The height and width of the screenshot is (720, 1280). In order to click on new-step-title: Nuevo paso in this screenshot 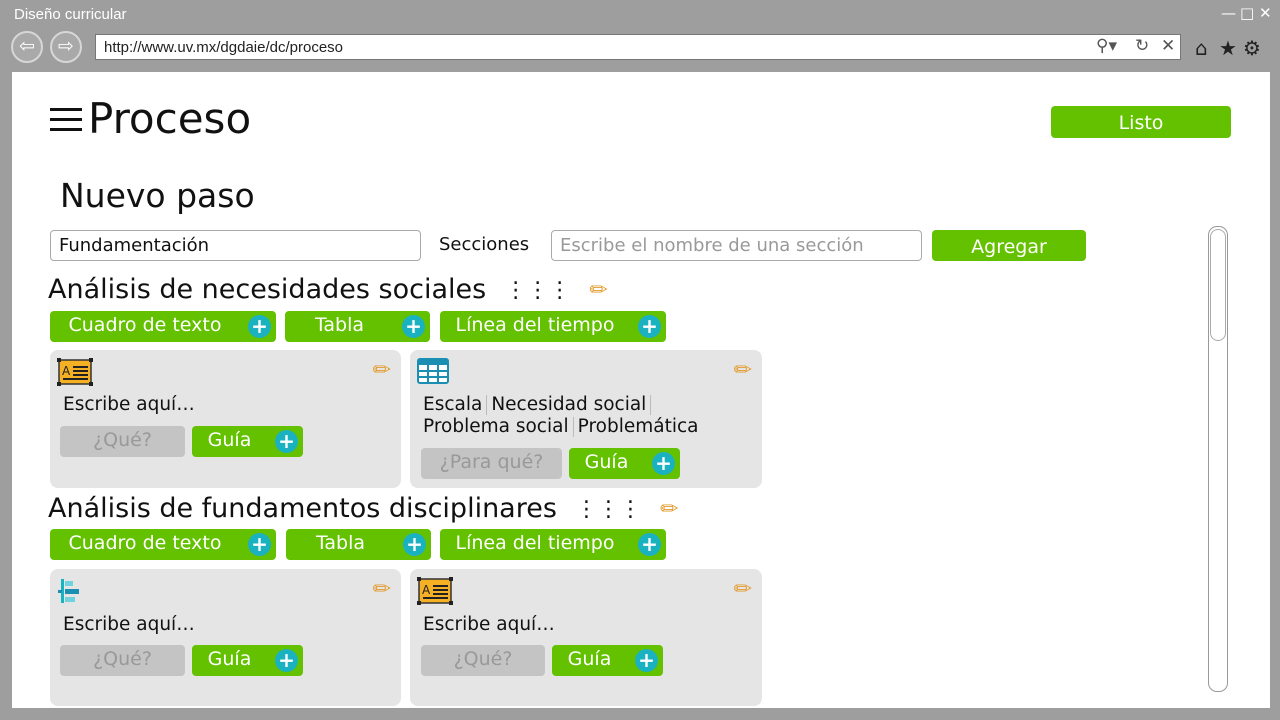, I will do `click(157, 195)`.